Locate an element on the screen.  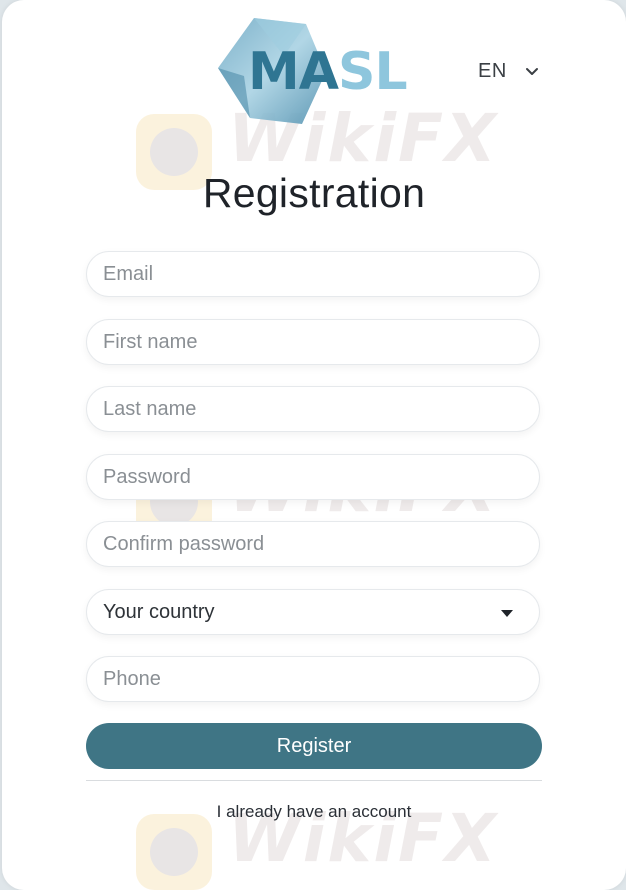
logo-wordmark: MASL is located at coordinates (328, 72).